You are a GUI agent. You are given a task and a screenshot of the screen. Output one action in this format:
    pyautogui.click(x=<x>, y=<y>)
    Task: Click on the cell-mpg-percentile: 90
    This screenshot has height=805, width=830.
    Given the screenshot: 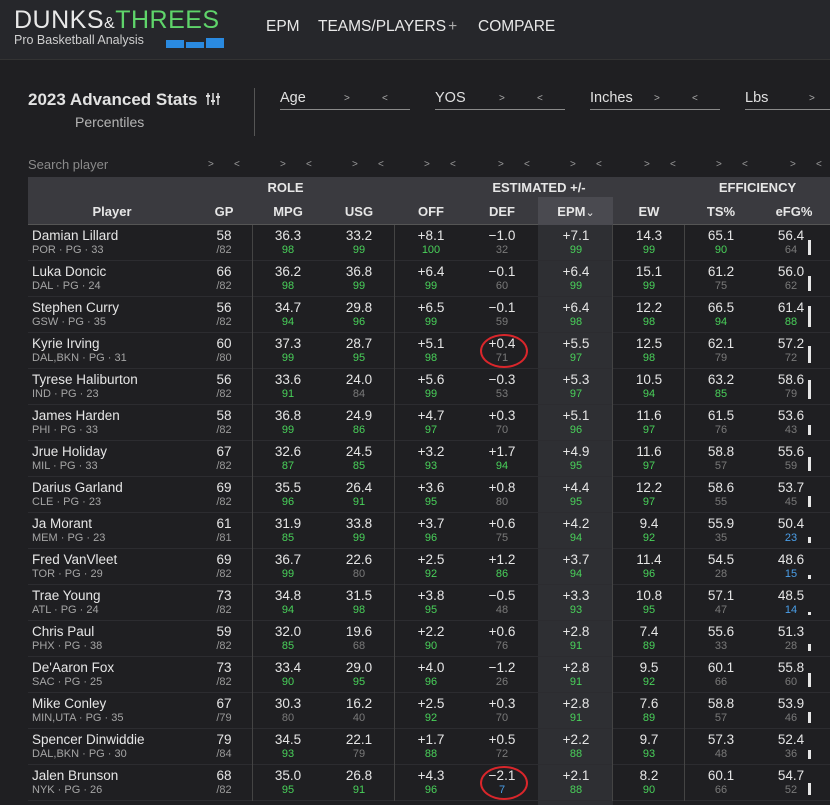 What is the action you would take?
    pyautogui.click(x=288, y=682)
    